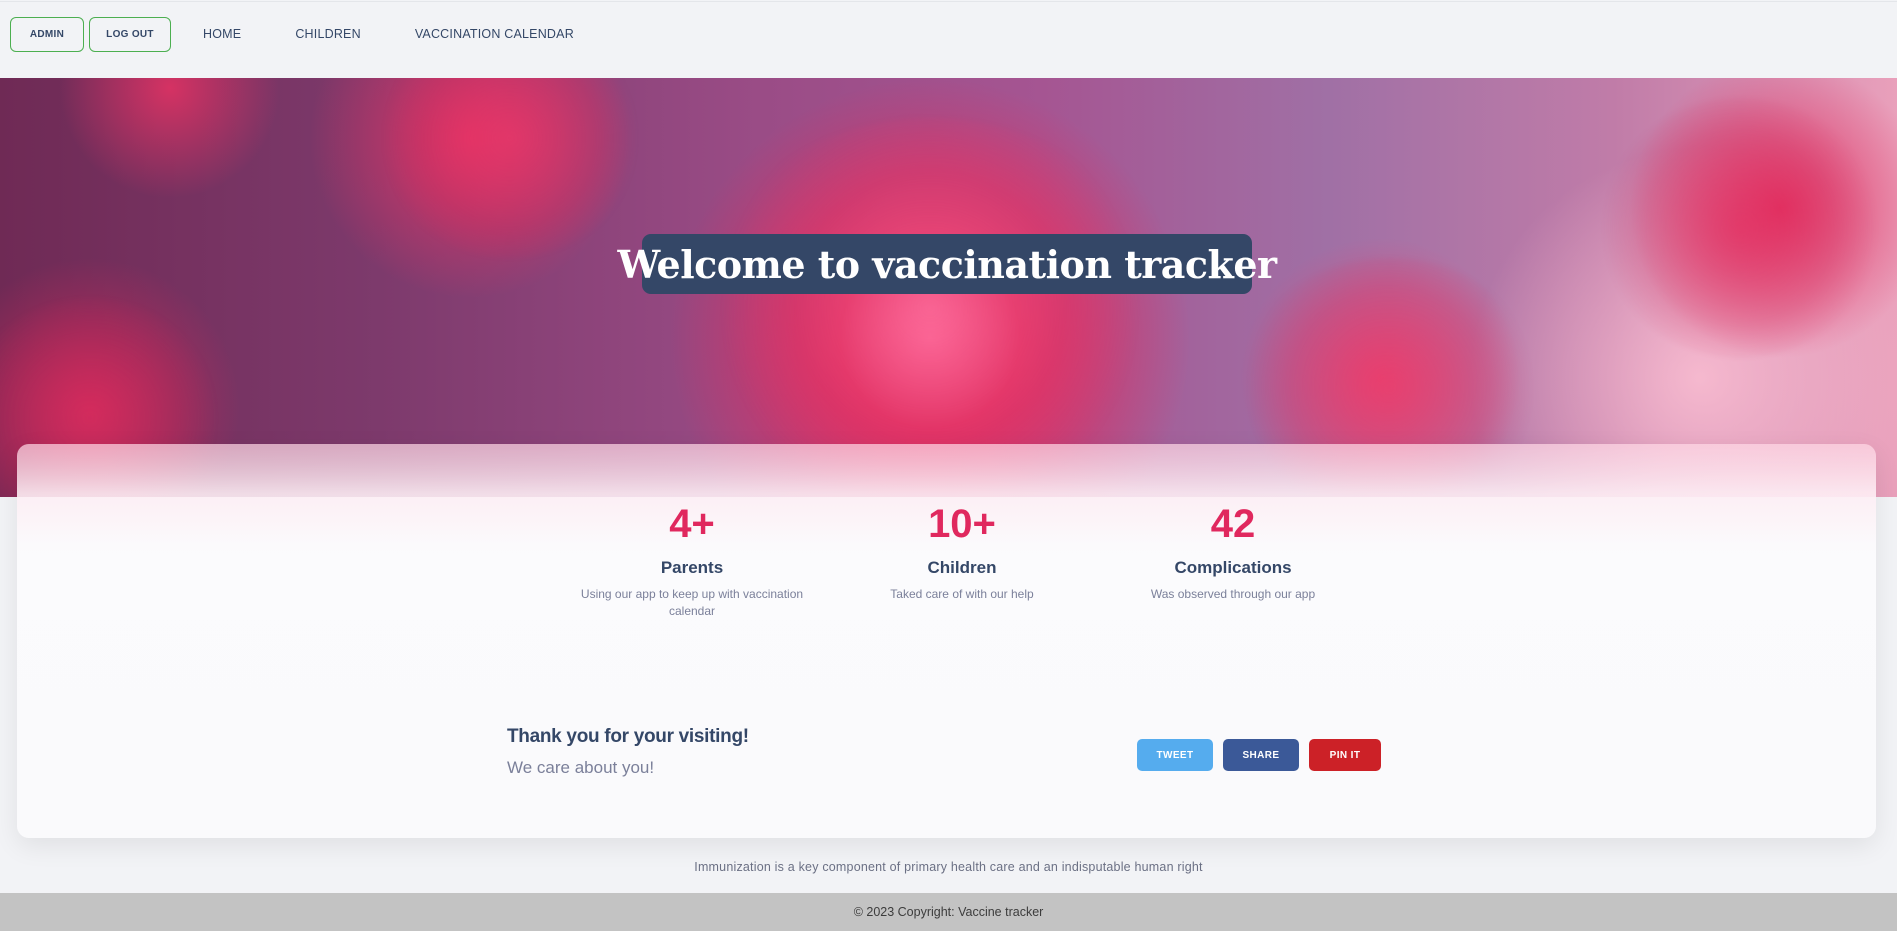 The image size is (1897, 931). Describe the element at coordinates (130, 34) in the screenshot. I see `logout-button: LOG OUT` at that location.